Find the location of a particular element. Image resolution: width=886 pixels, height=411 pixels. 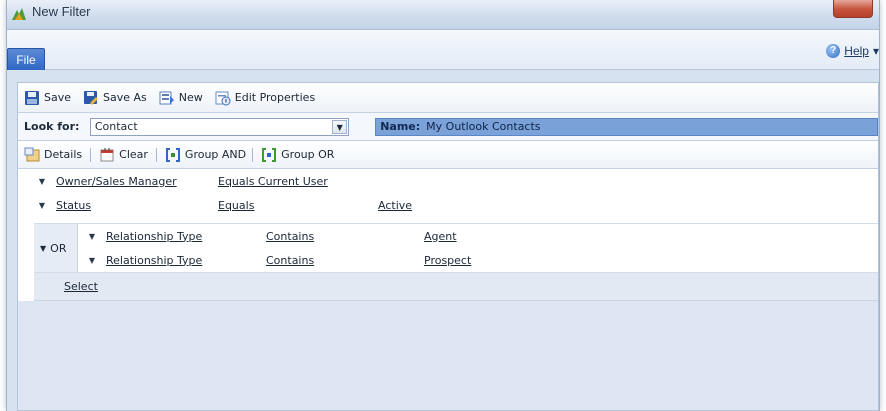

select-field-link: Select is located at coordinates (81, 286).